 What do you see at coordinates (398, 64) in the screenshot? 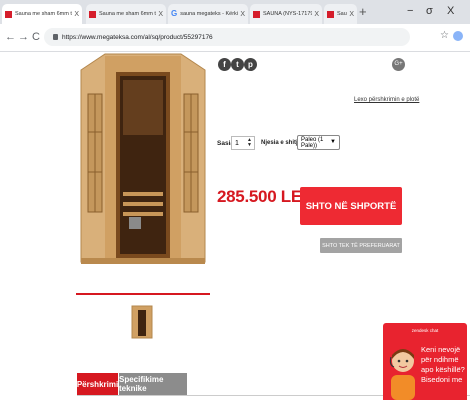
I see `google-plus-icon: G+` at bounding box center [398, 64].